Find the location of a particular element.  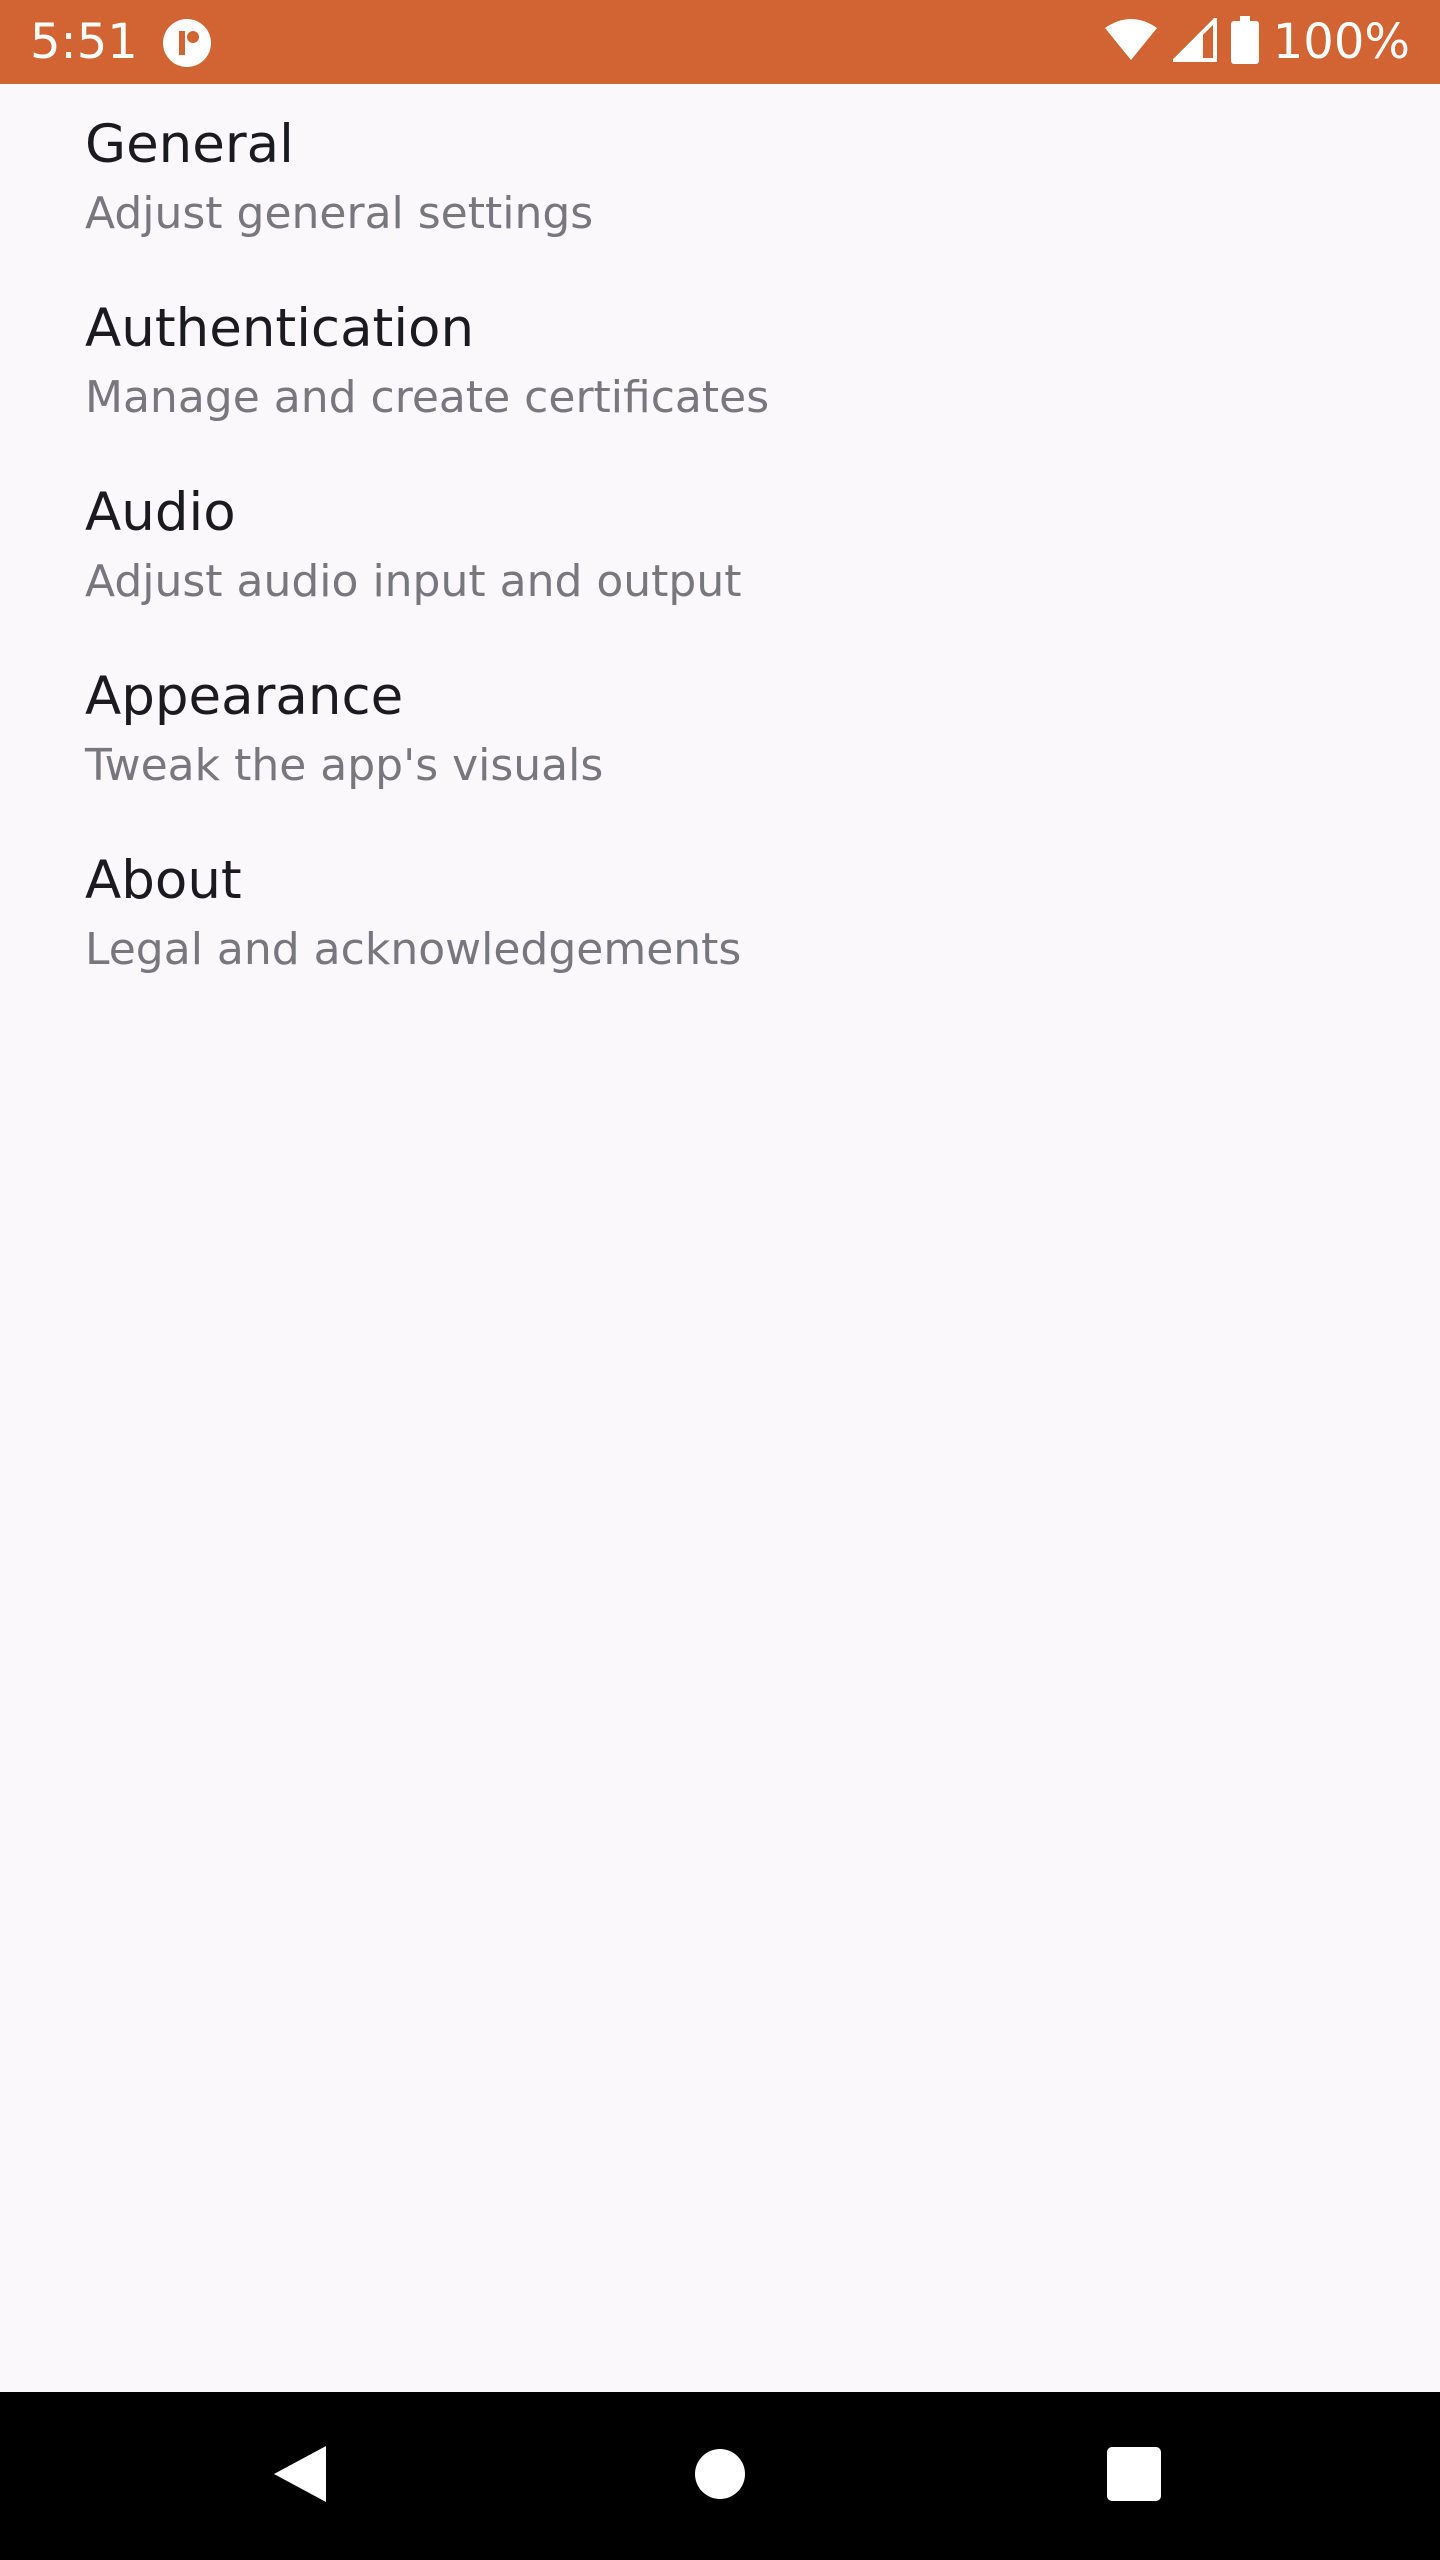

app-notification-icon is located at coordinates (187, 43).